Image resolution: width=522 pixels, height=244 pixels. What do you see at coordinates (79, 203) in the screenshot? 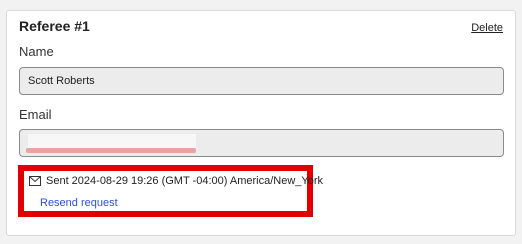
I see `resend-request-link: Resend request` at bounding box center [79, 203].